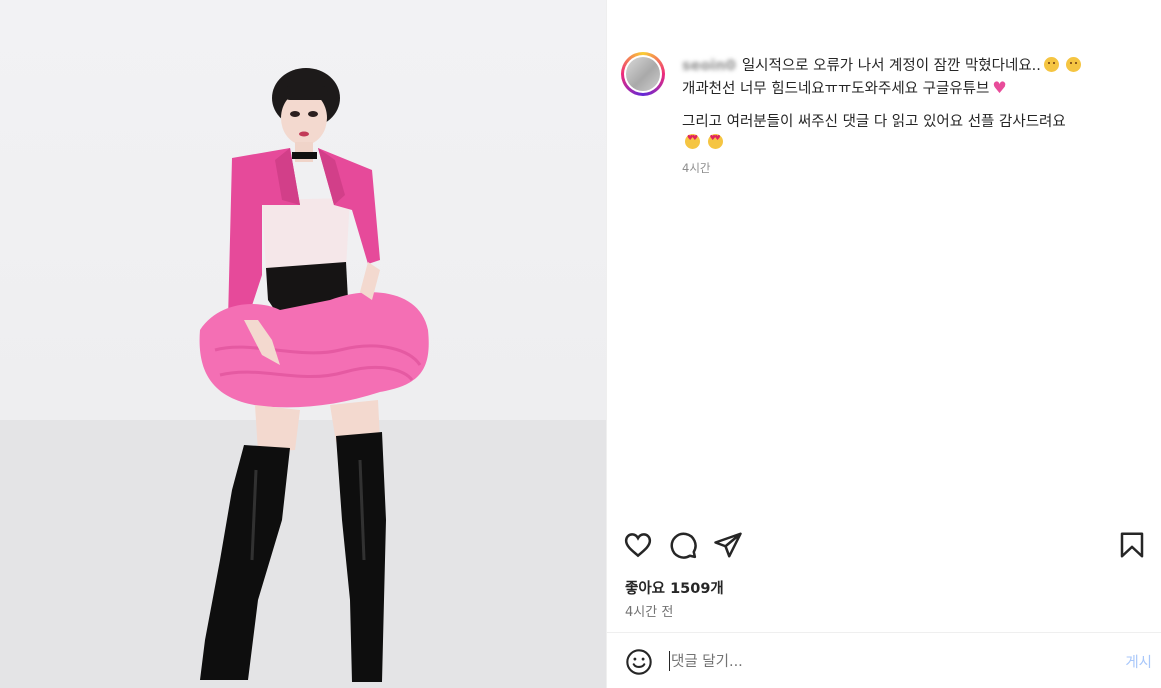 The height and width of the screenshot is (688, 1161). I want to click on share-icon, so click(728, 545).